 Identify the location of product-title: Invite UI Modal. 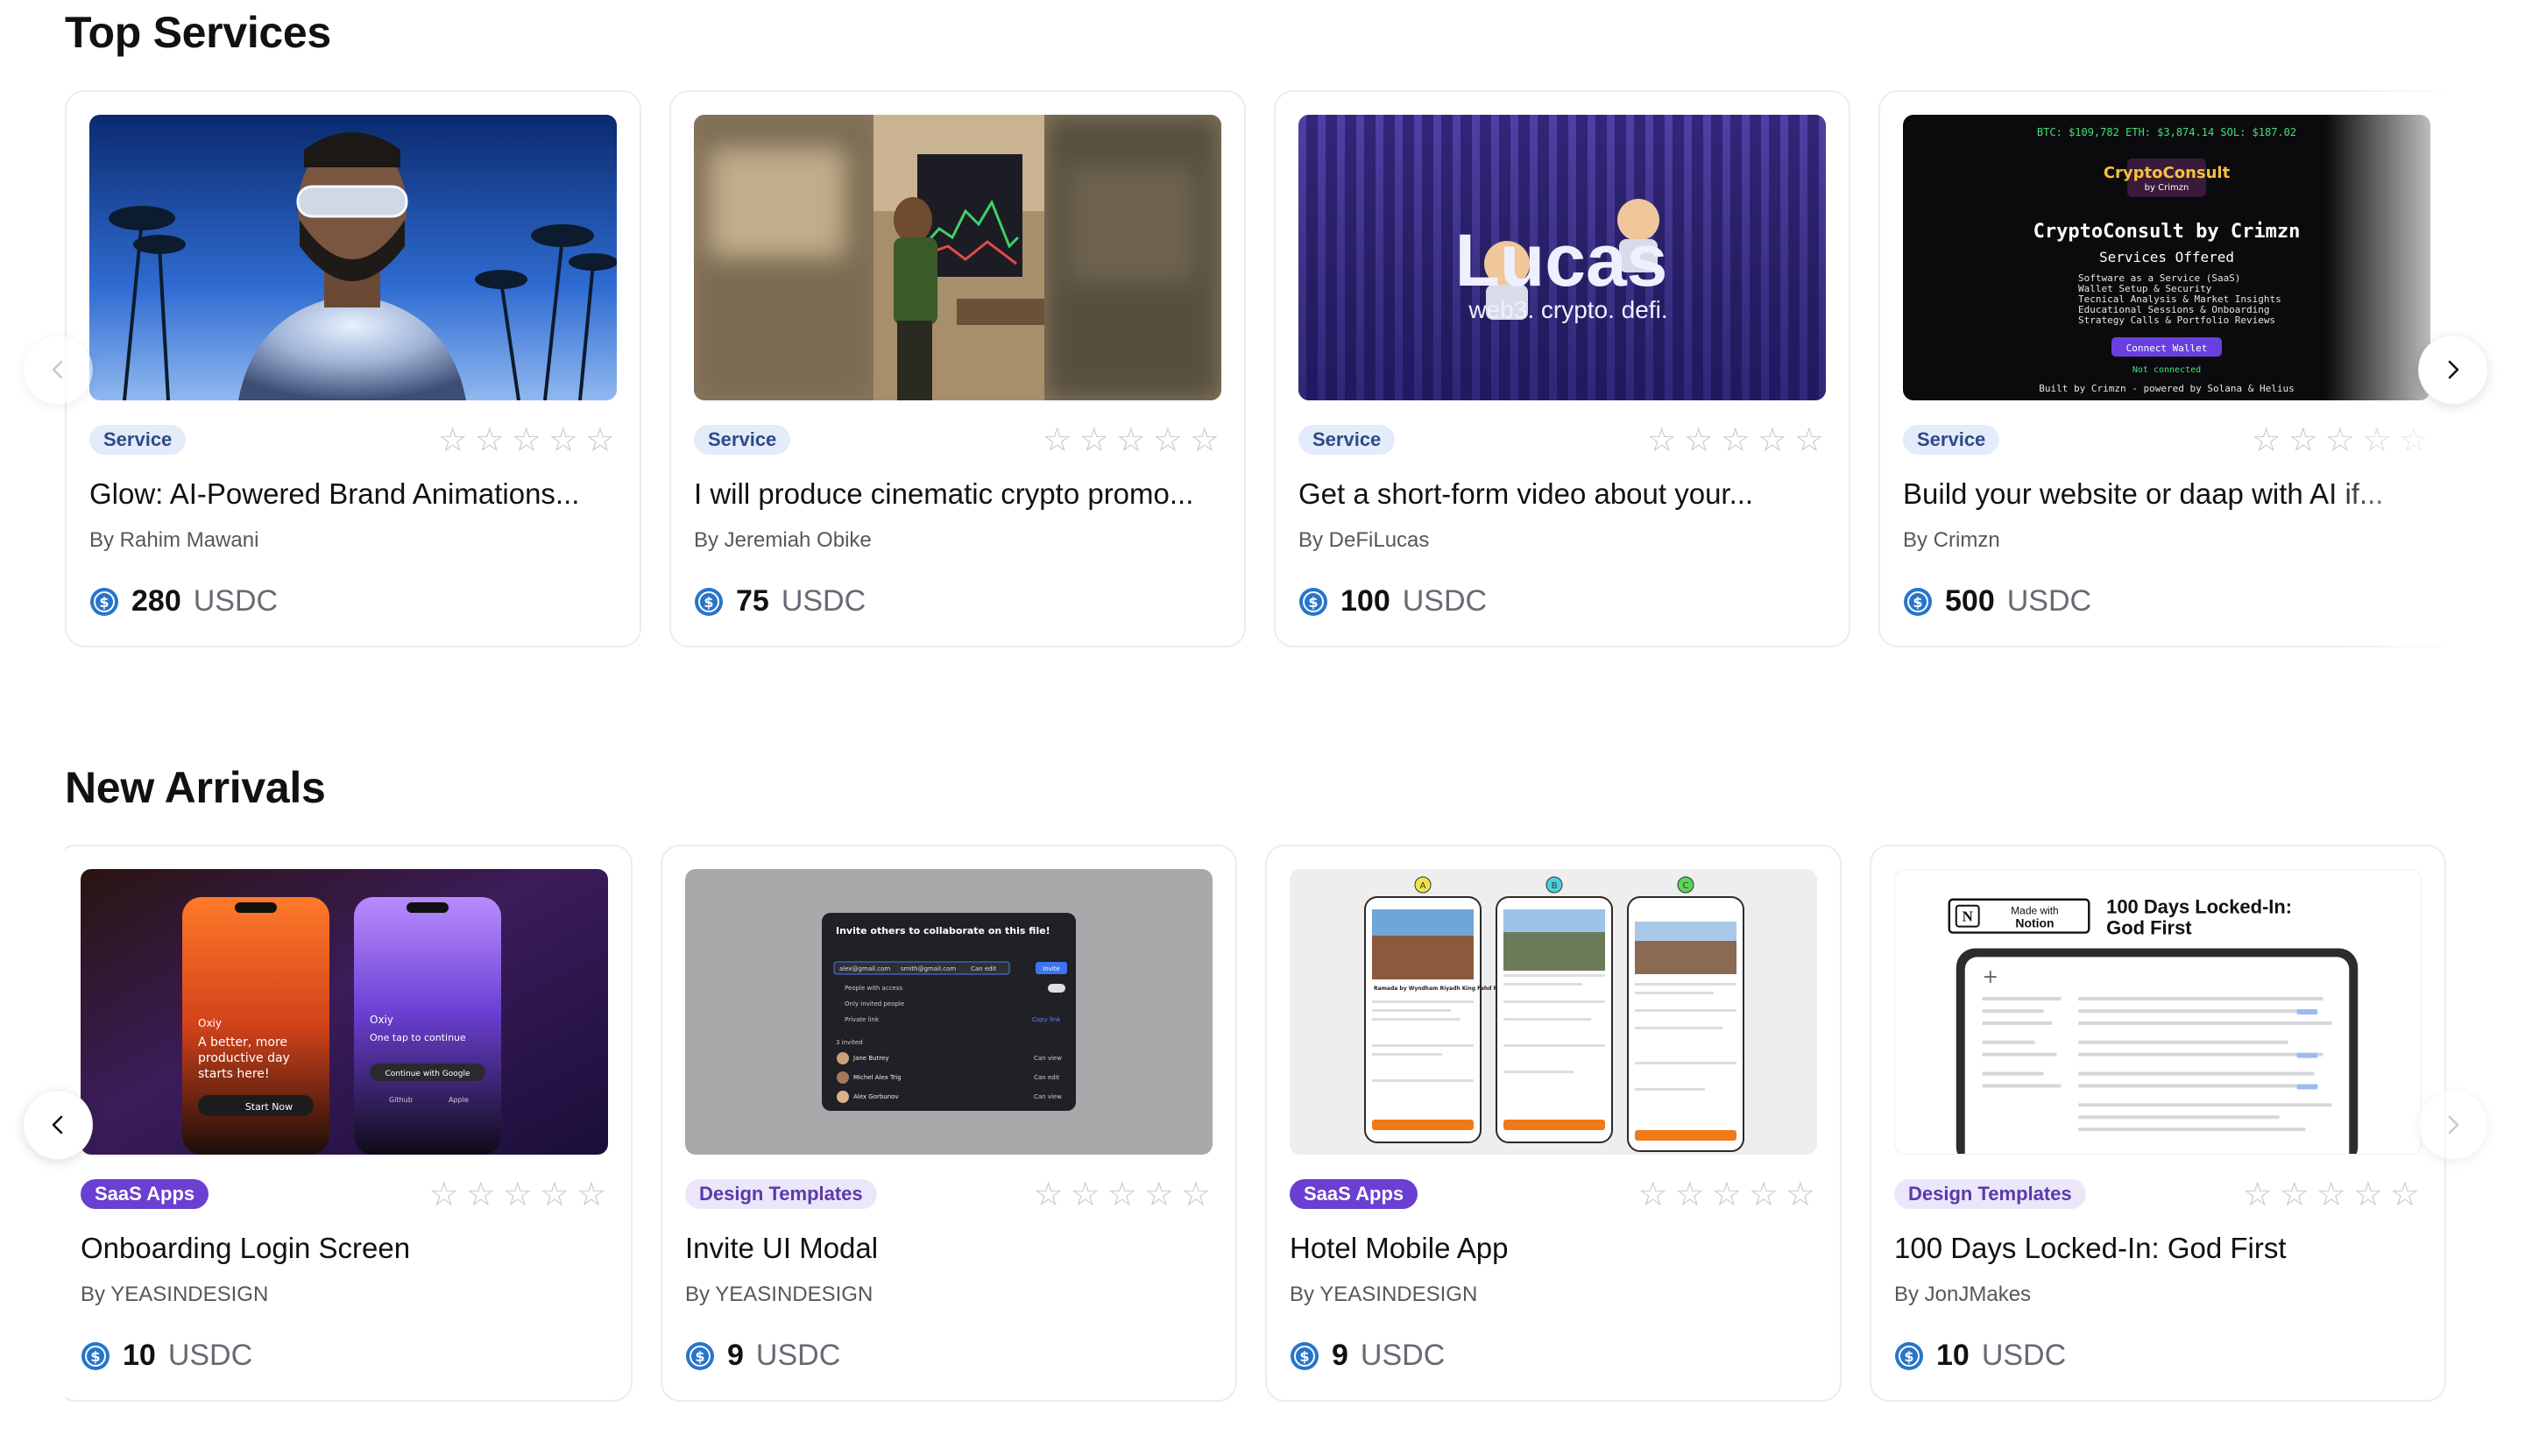
(949, 1248).